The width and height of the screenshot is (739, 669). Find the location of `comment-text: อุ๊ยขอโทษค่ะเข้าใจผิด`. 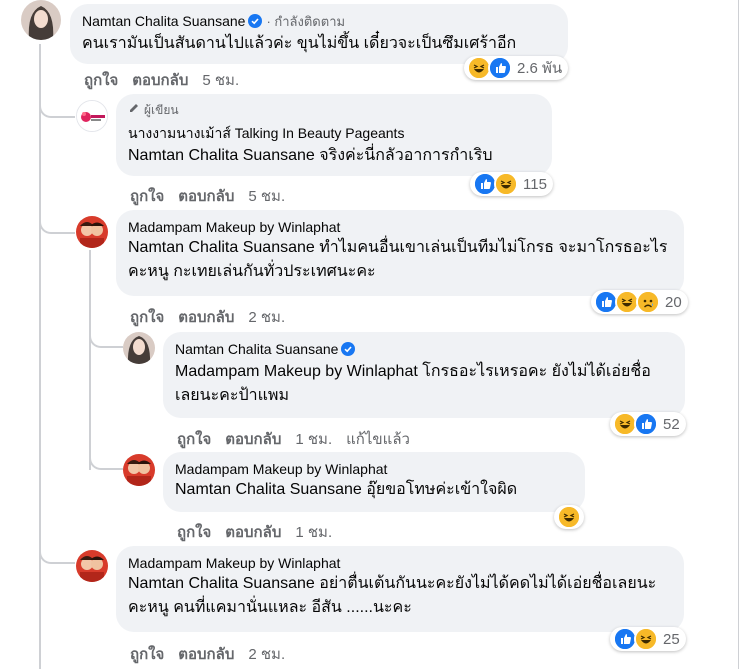

comment-text: อุ๊ยขอโทษค่ะเข้าใจผิด is located at coordinates (439, 489).